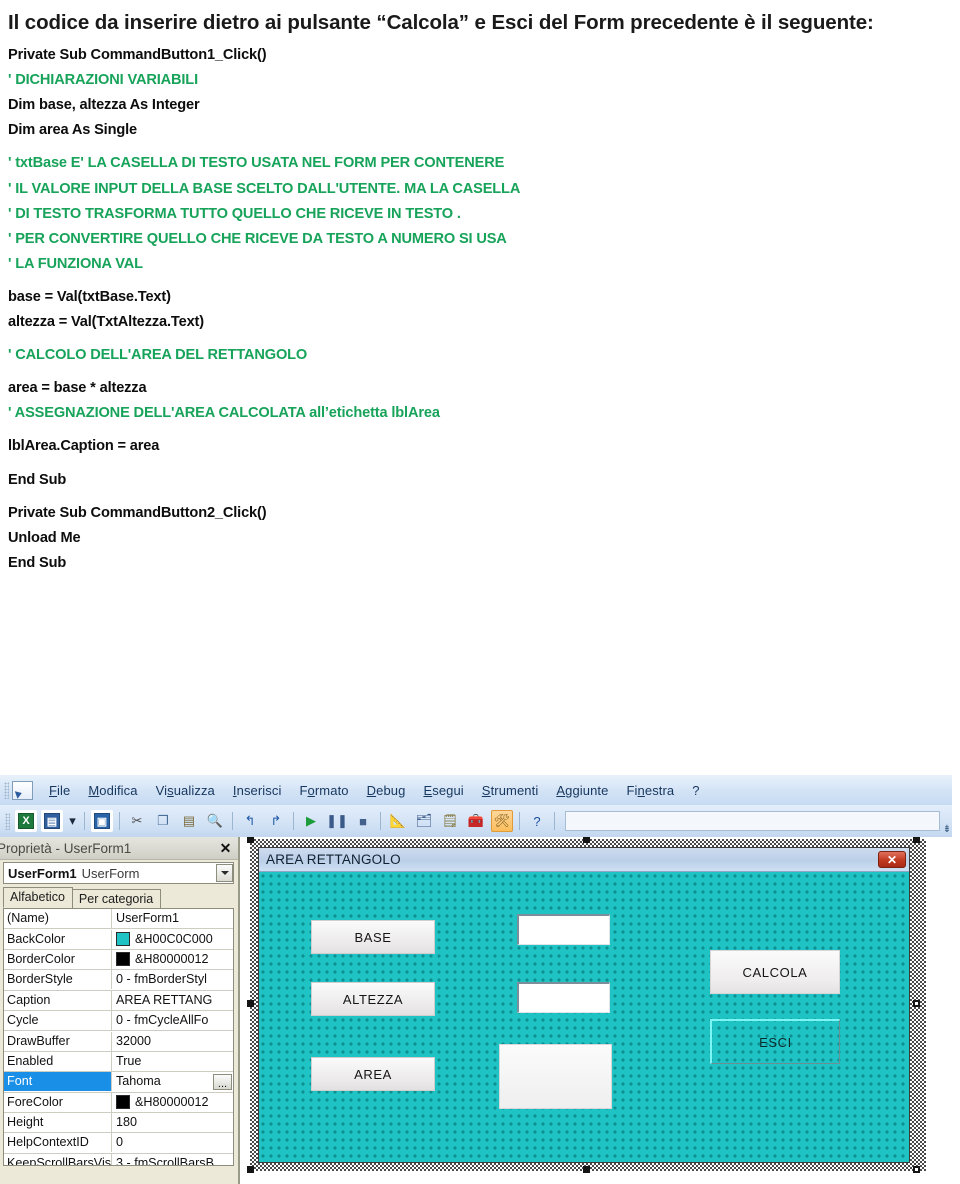  I want to click on menu-item-inserisci: Inserisci, so click(257, 790).